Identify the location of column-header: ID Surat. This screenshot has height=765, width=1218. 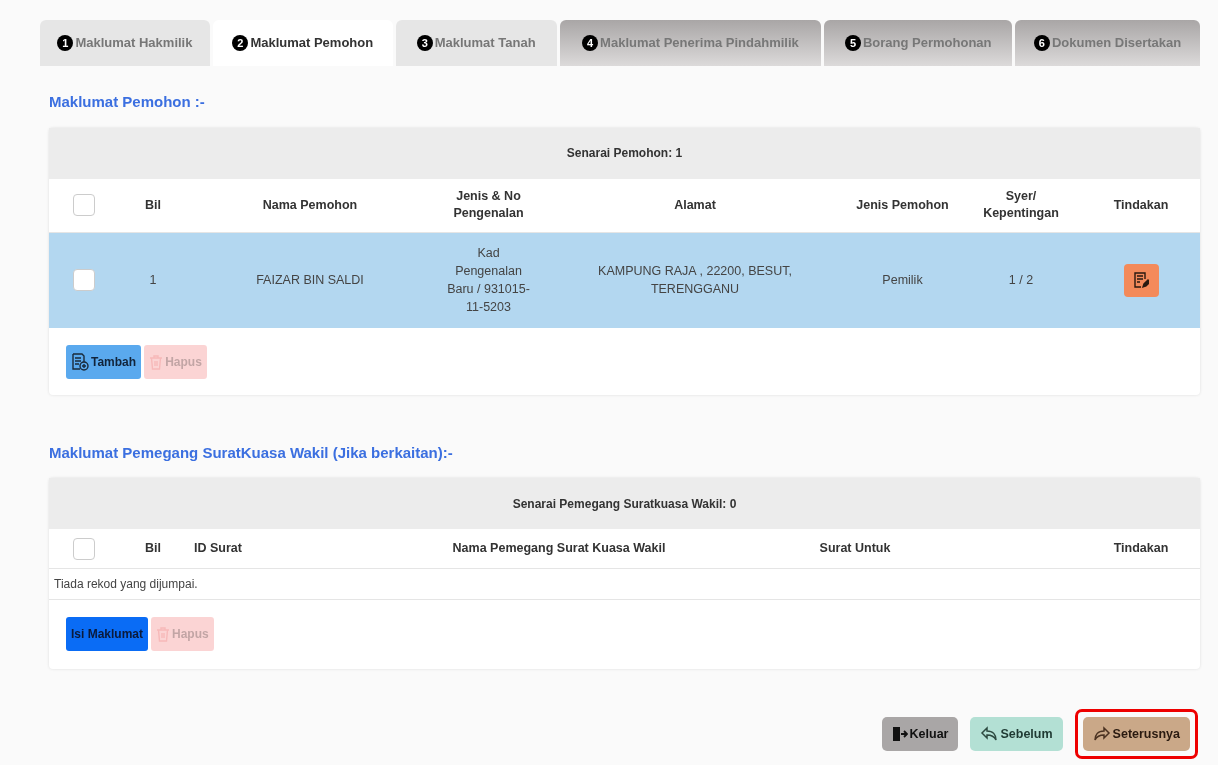
(218, 548).